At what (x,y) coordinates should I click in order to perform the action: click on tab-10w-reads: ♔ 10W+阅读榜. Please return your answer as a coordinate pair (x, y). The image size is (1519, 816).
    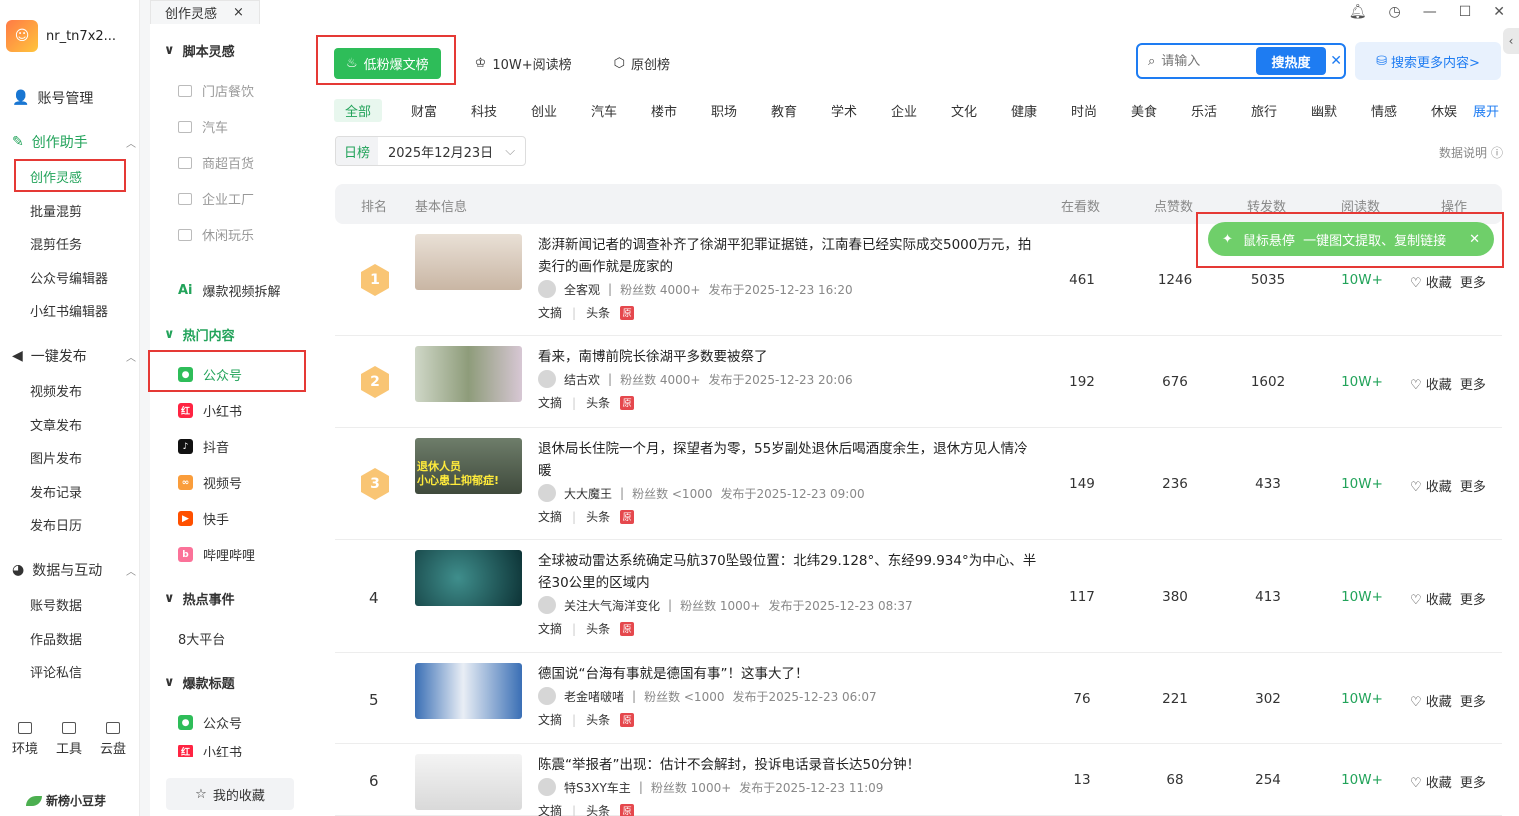
    Looking at the image, I should click on (523, 63).